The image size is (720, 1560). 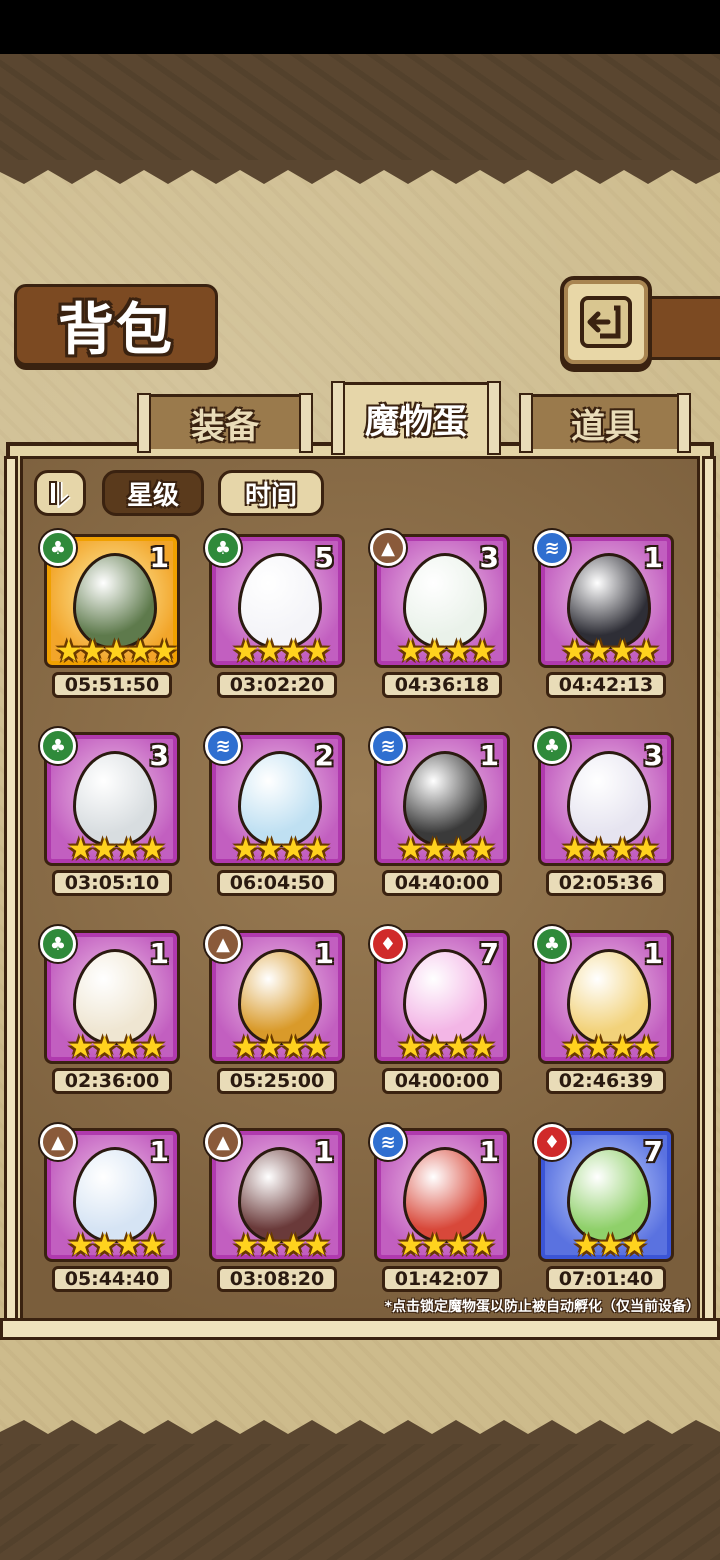 I want to click on egg-slot: 1 ★★★★ ▲ 03:08:20, so click(x=275, y=1209).